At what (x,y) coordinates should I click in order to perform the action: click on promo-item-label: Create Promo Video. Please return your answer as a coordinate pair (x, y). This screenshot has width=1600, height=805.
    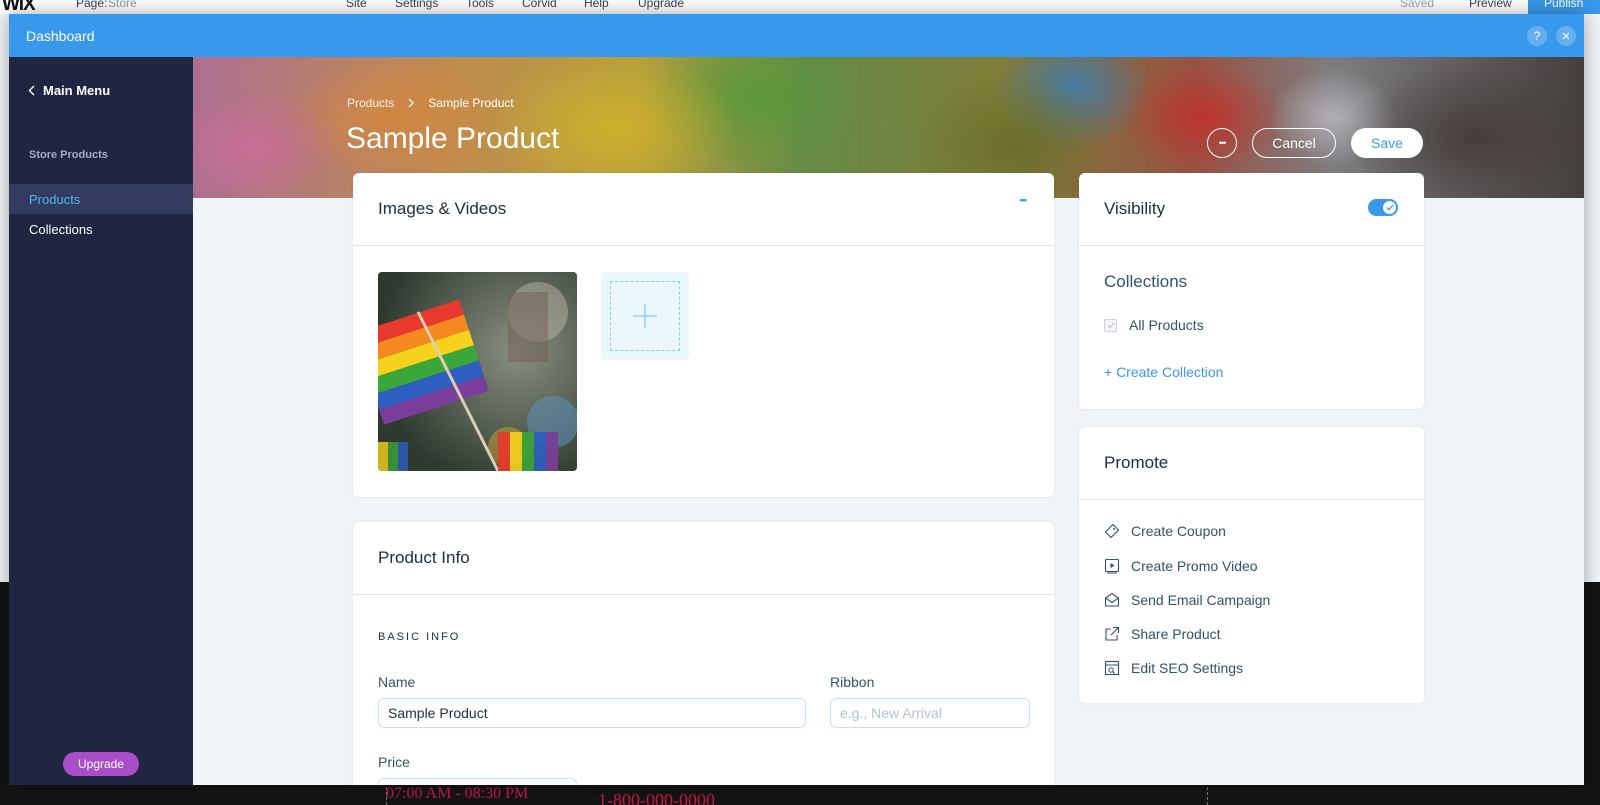
    Looking at the image, I should click on (1194, 566).